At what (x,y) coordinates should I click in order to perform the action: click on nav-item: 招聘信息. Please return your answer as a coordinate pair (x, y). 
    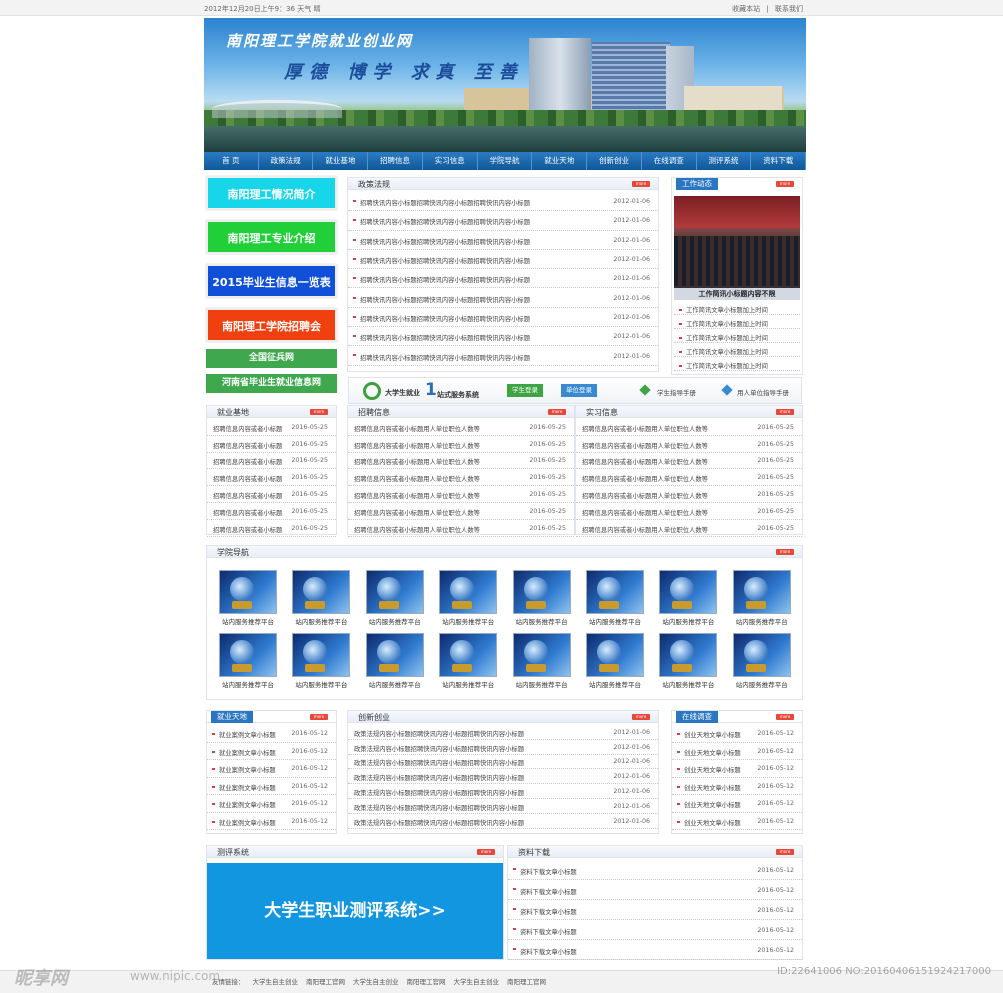
    Looking at the image, I should click on (395, 161).